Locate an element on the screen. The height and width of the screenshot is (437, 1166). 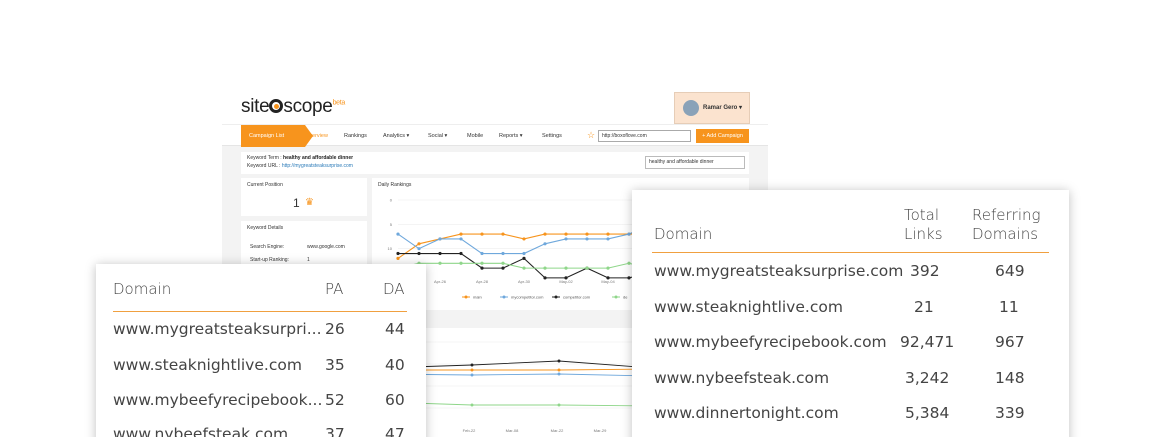
links-cell: 3,242 is located at coordinates (927, 378).